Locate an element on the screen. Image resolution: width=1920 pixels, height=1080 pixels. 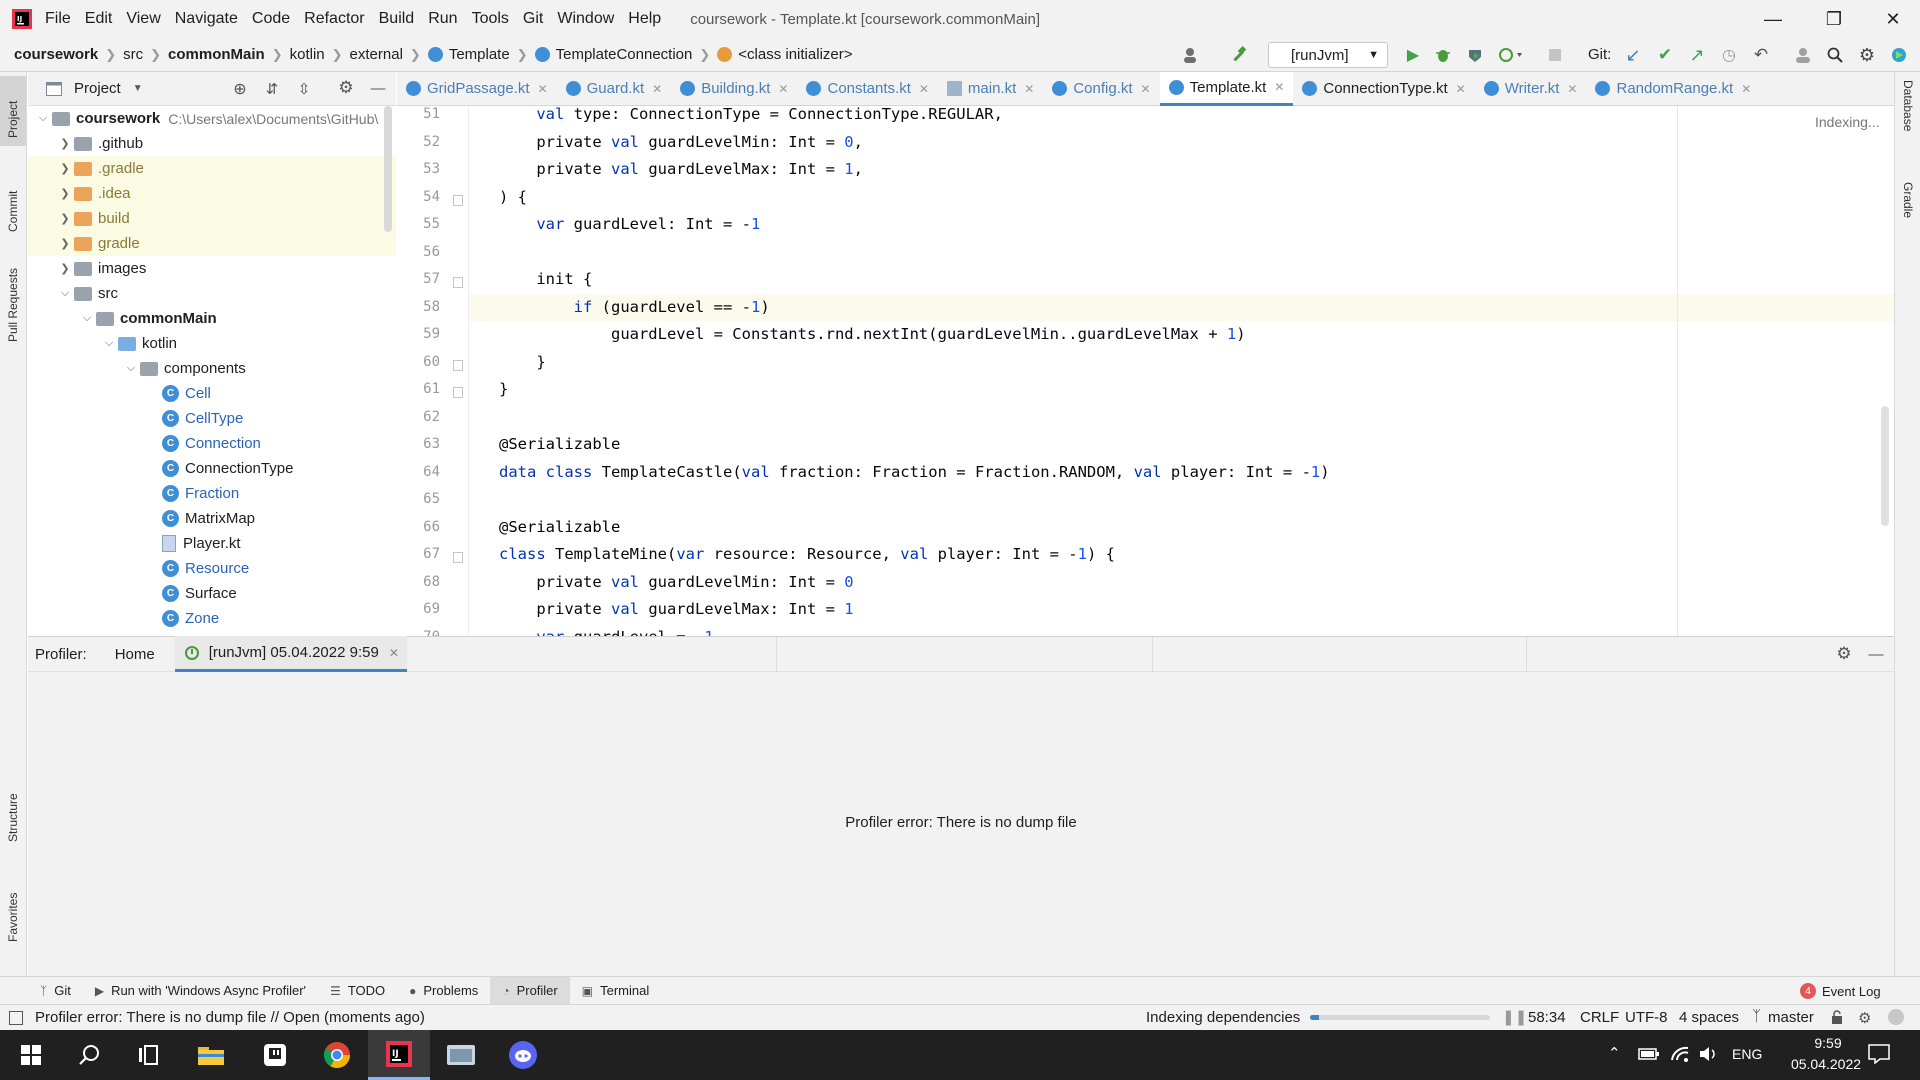
tree-item: ❯ .gradle is located at coordinates (212, 168).